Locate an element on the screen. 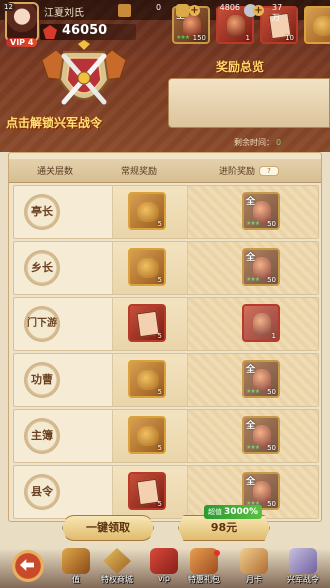 The height and width of the screenshot is (588, 330). table-row: 县令 5 全 ★★★ 50 is located at coordinates (166, 492).